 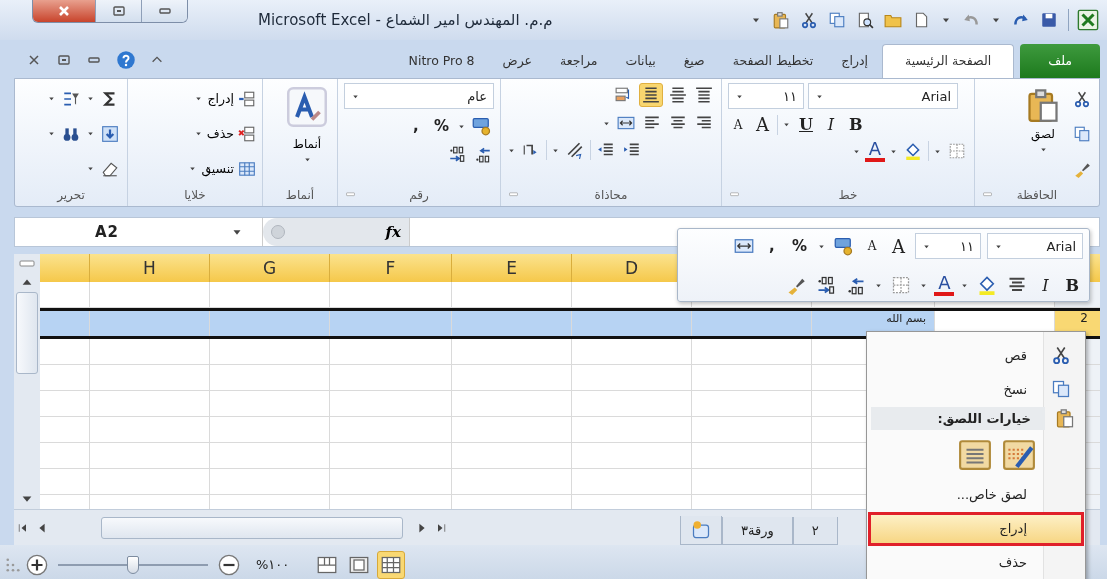 What do you see at coordinates (222, 168) in the screenshot?
I see `format-cells-button: تنسيق` at bounding box center [222, 168].